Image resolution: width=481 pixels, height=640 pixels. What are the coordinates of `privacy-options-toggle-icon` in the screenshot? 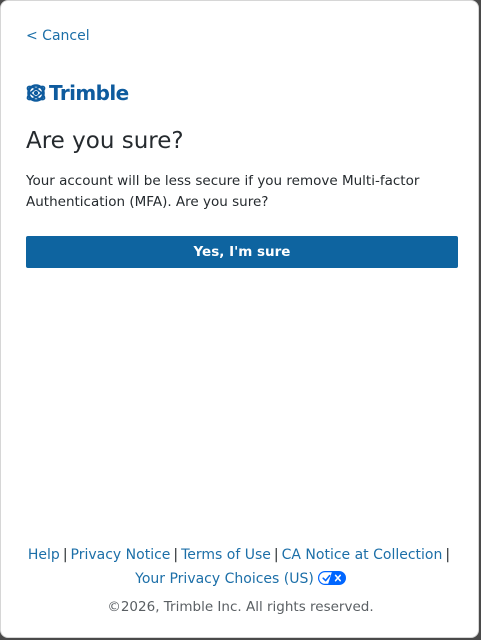 It's located at (331, 581).